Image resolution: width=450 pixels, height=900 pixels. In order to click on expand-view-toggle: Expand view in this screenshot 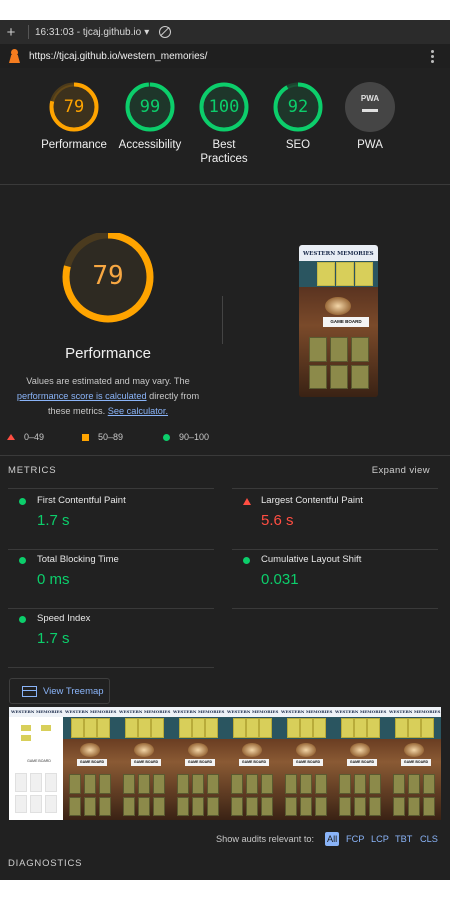, I will do `click(401, 470)`.